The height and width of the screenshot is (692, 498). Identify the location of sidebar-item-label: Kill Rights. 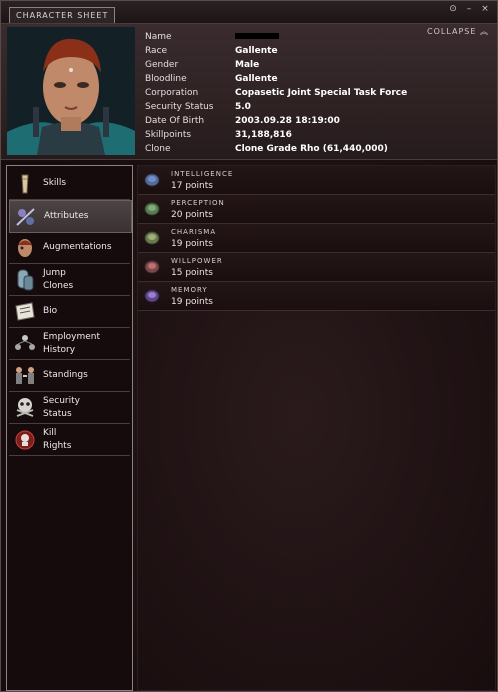
(57, 439).